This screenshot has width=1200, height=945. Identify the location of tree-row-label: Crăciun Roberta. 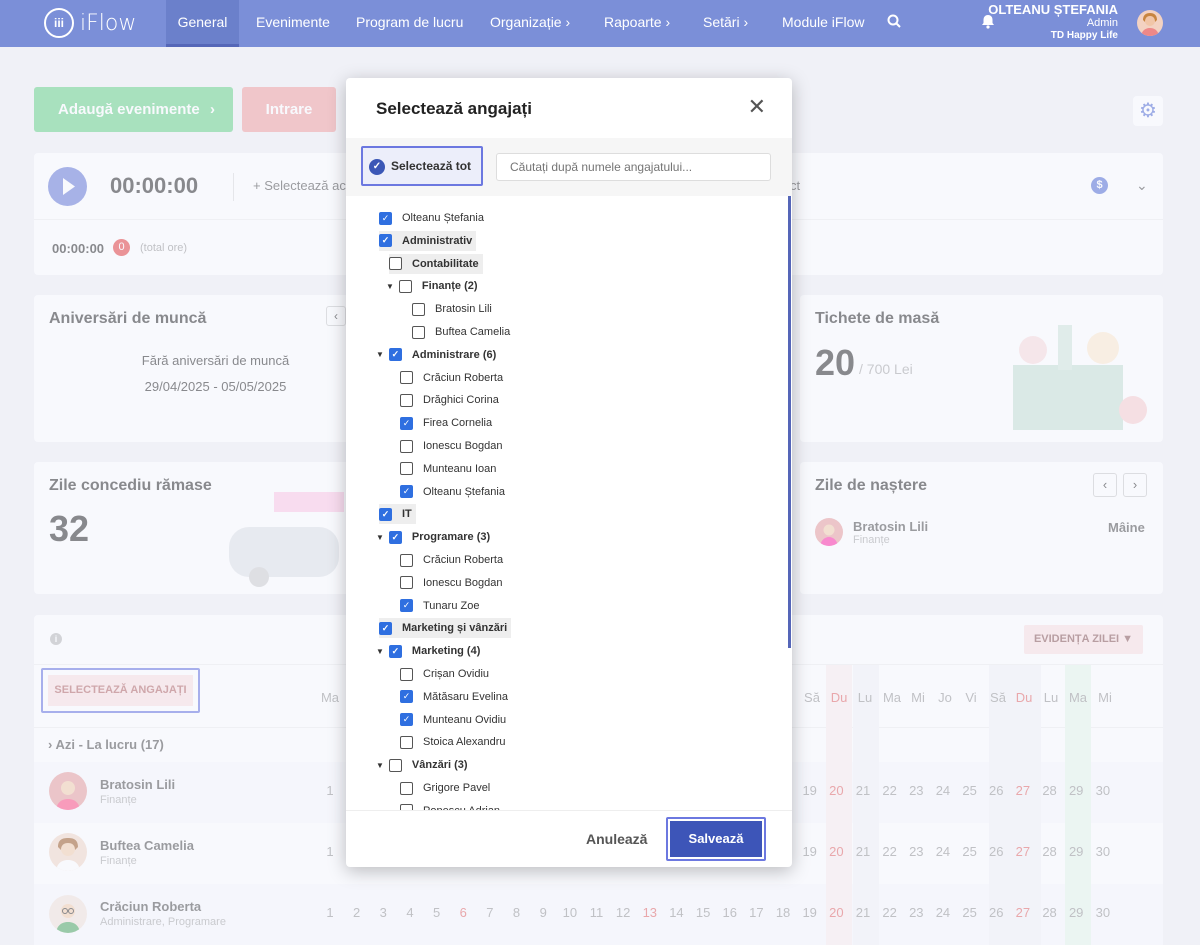
(463, 560).